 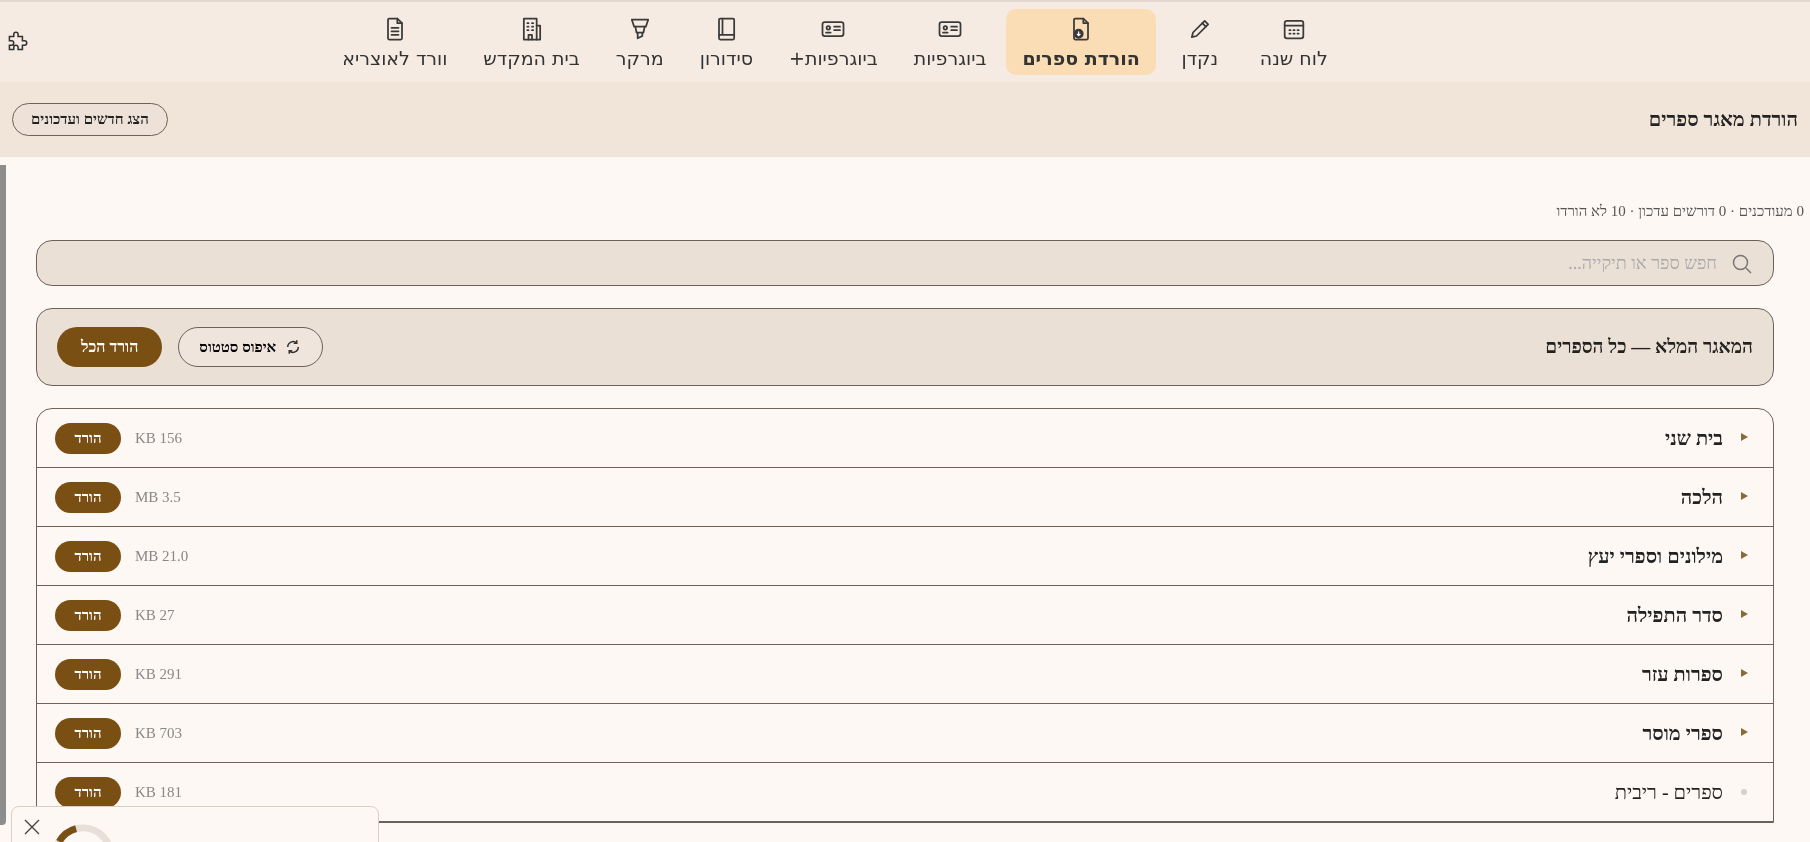 I want to click on nav-tab: סידורון, so click(x=726, y=42).